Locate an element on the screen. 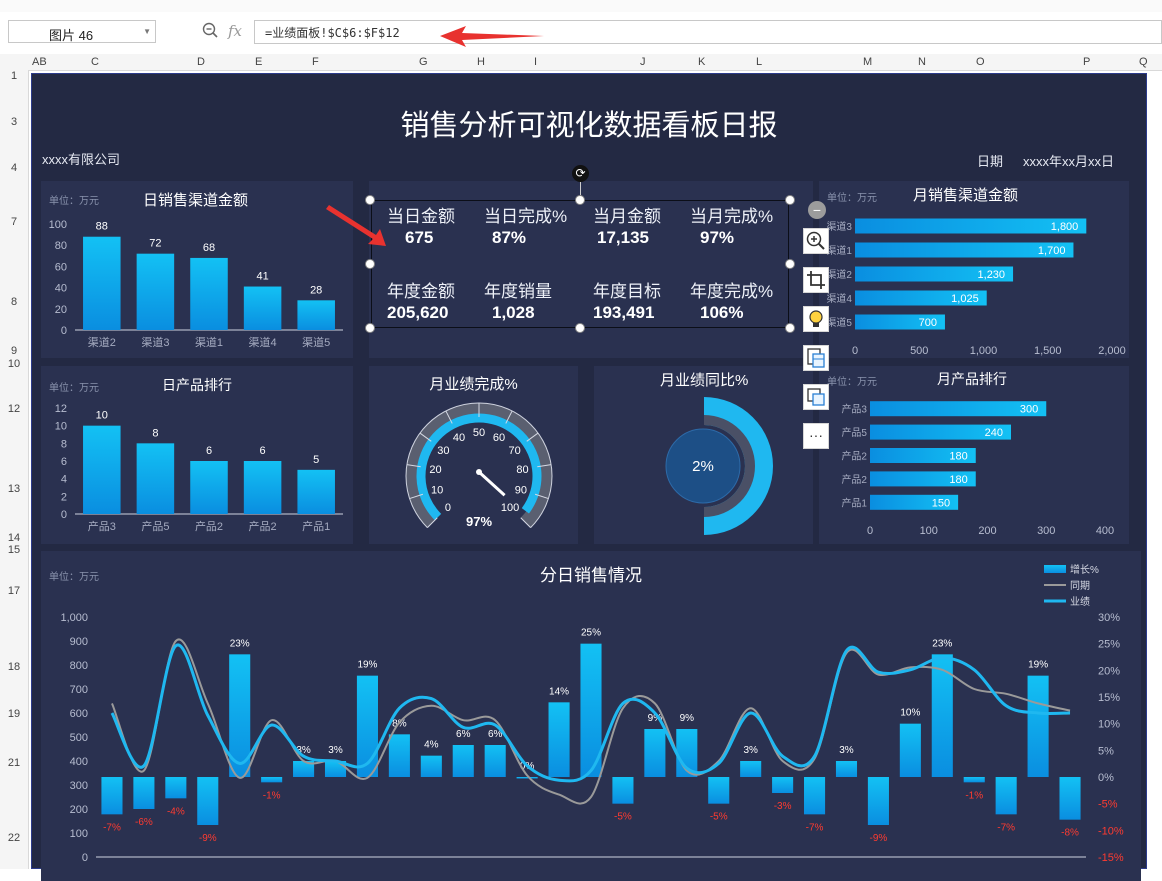  row-label: 14 is located at coordinates (14, 538).